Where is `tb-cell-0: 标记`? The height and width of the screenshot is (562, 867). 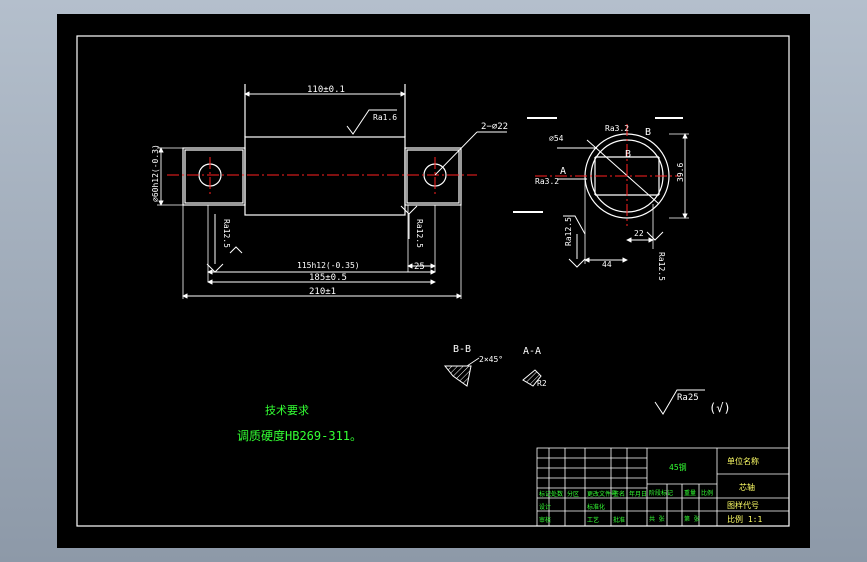
tb-cell-0: 标记 is located at coordinates (545, 494).